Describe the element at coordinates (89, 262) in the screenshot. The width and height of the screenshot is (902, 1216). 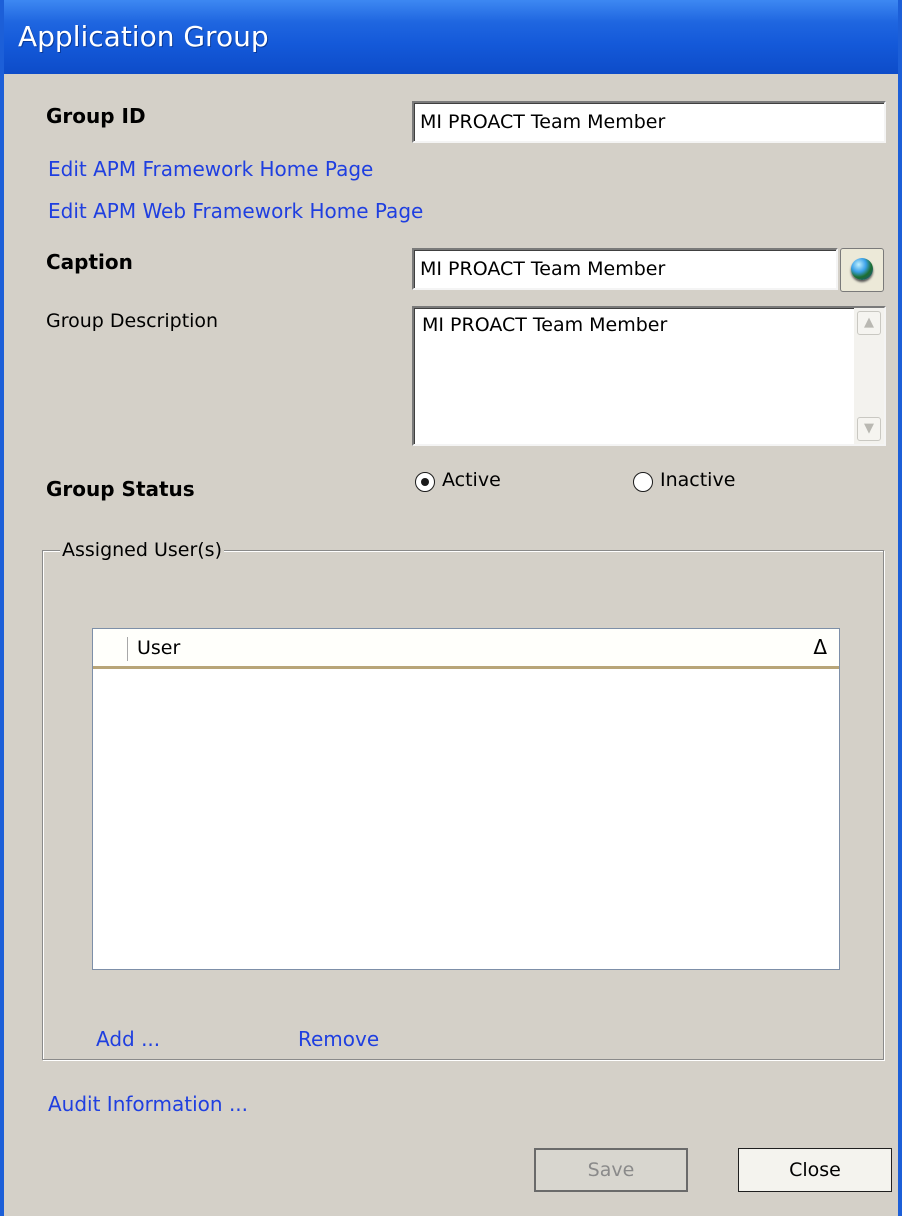
I see `caption-label: Caption` at that location.